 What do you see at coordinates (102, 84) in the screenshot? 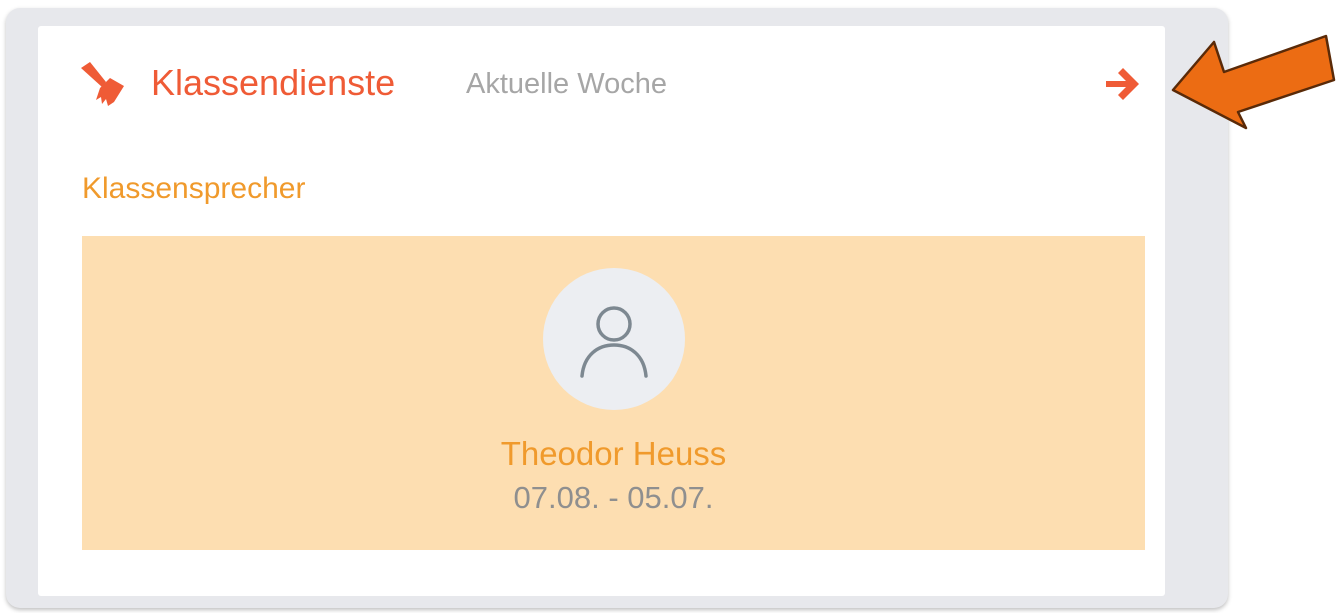
I see `broom-icon` at bounding box center [102, 84].